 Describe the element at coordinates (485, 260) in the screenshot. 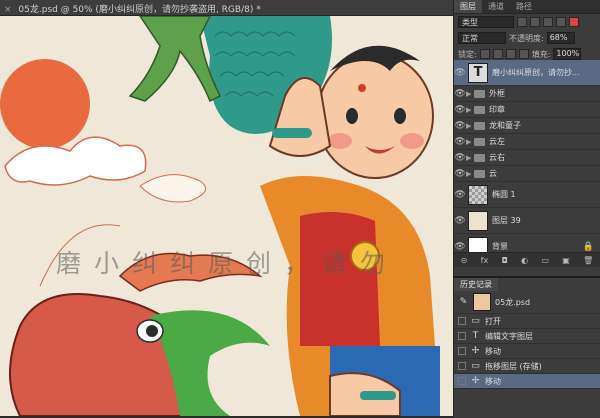

I see `fx-icon: fx` at that location.